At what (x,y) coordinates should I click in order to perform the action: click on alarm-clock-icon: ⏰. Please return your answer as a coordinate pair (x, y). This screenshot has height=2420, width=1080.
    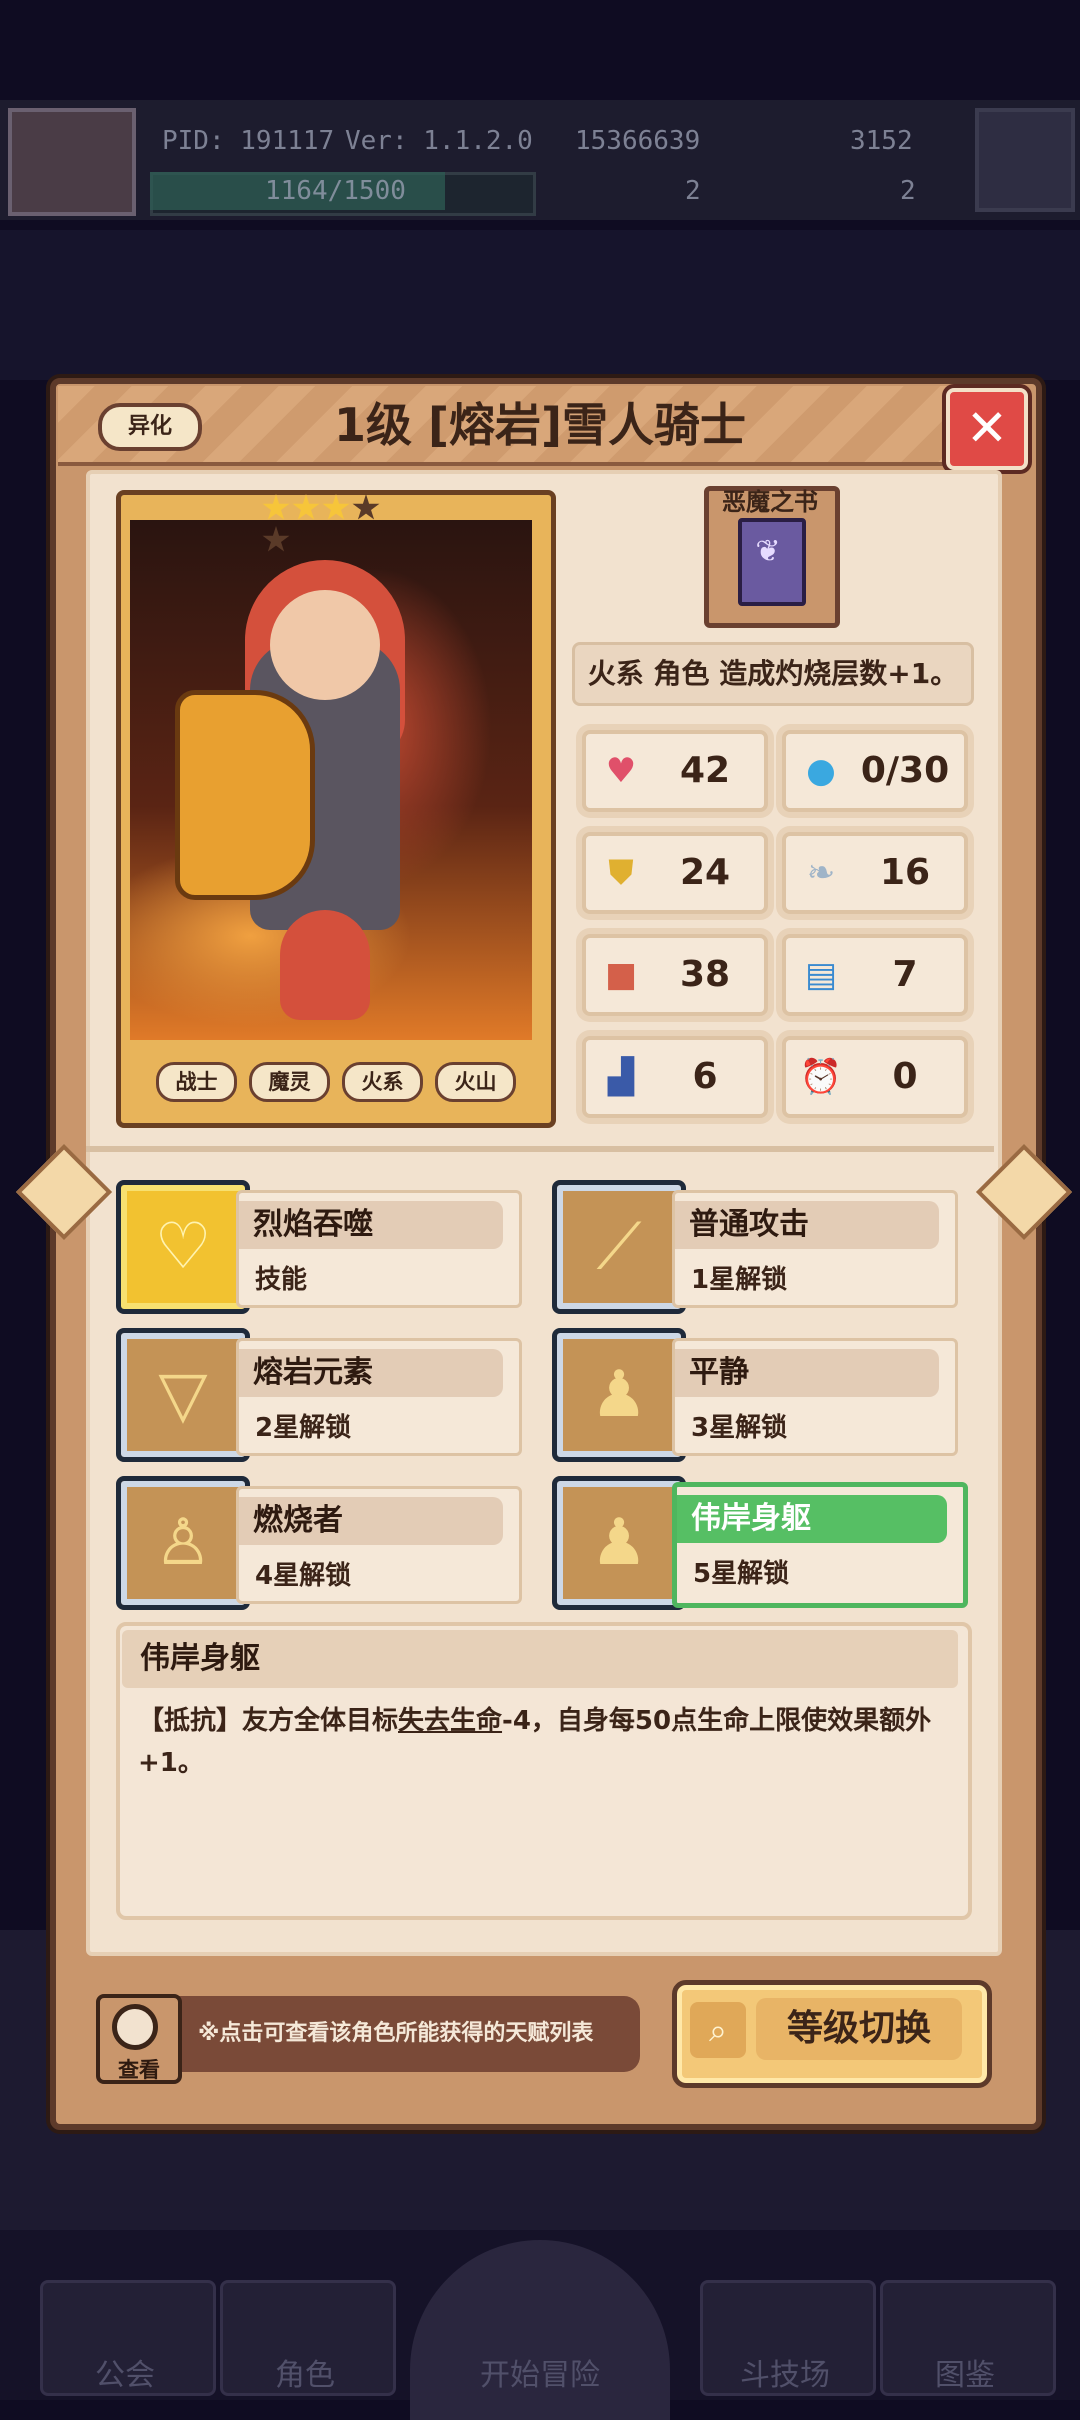
    Looking at the image, I should click on (821, 1077).